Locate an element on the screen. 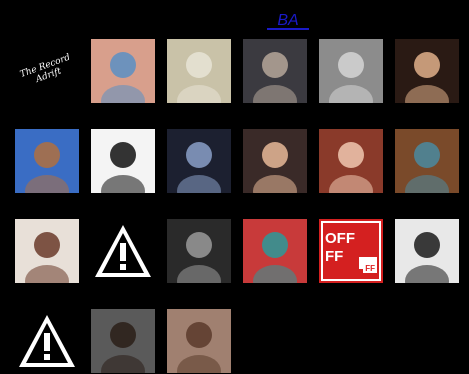  tile-missing-image-warning is located at coordinates (123, 251).